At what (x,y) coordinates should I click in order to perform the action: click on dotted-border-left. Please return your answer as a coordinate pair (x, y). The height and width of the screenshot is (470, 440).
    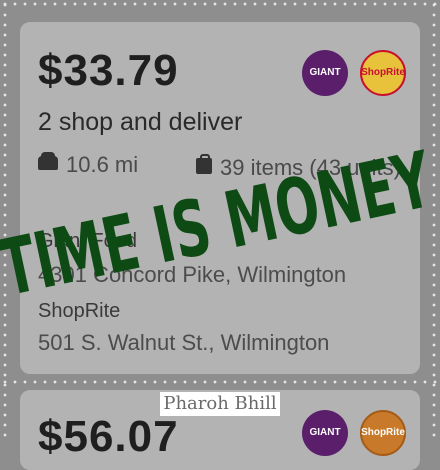
    Looking at the image, I should click on (5, 220).